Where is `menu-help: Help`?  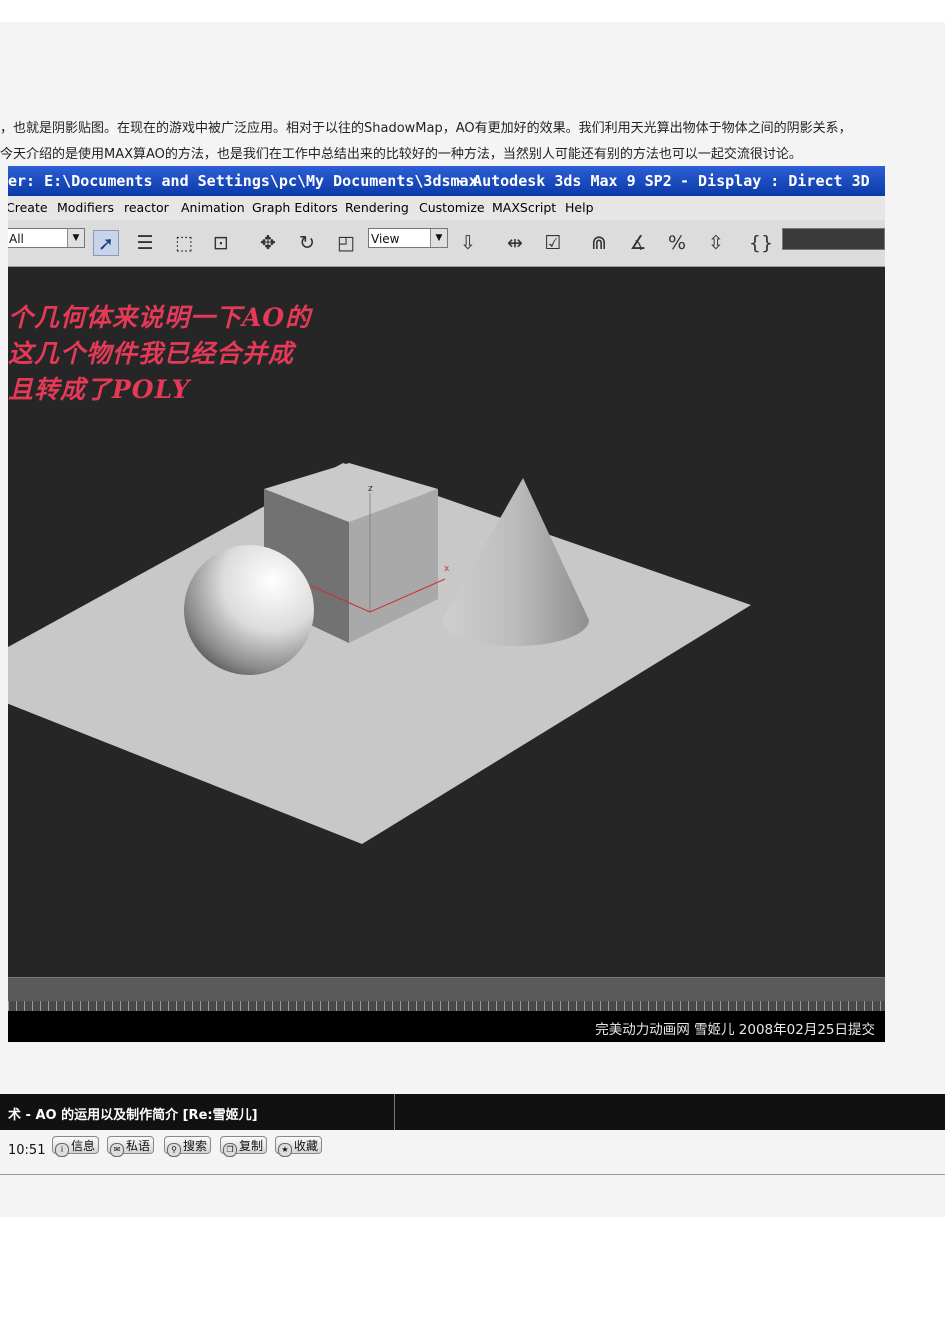
menu-help: Help is located at coordinates (579, 207).